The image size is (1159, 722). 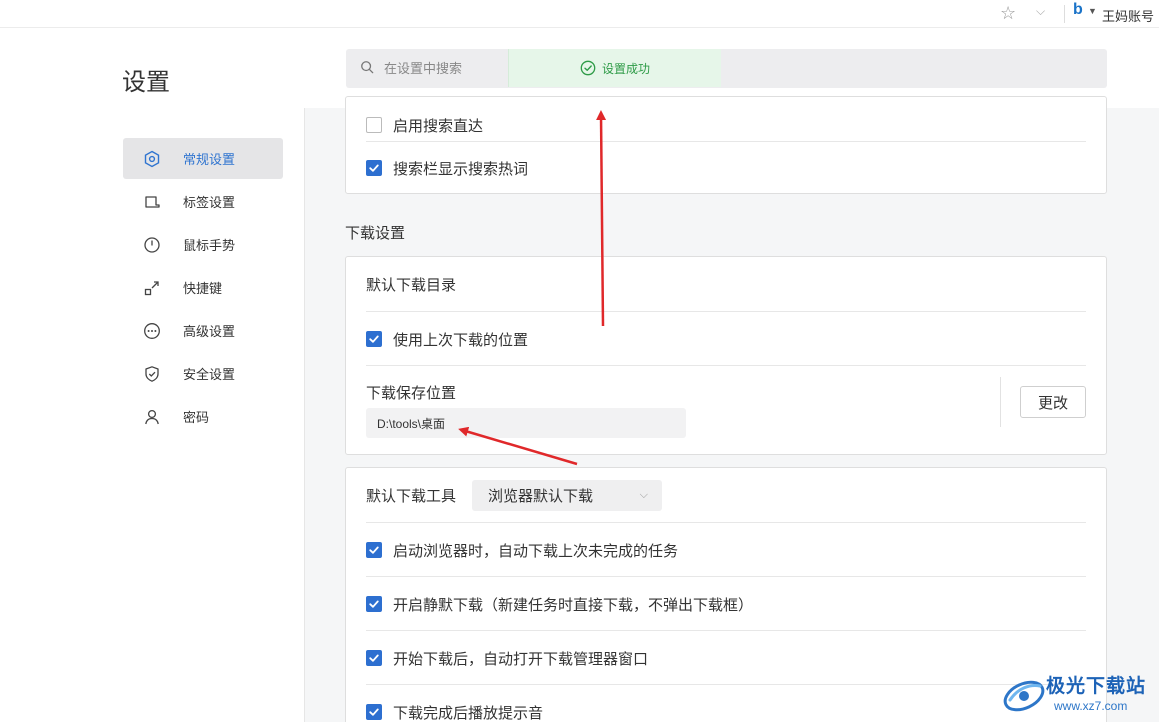 What do you see at coordinates (726, 168) in the screenshot?
I see `search-hot-words-row: 搜索栏显示搜索热词` at bounding box center [726, 168].